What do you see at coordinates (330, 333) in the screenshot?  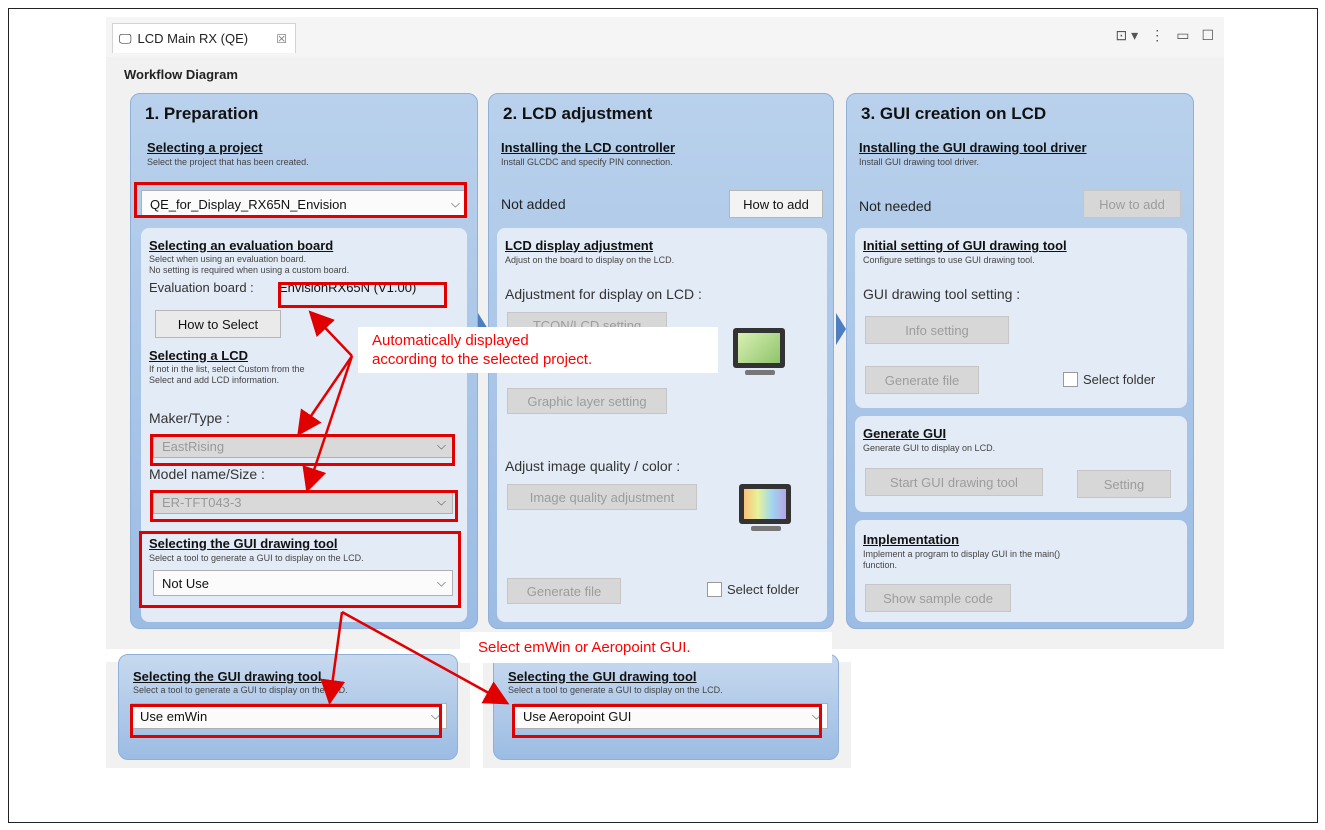 I see `arrow-to-board` at bounding box center [330, 333].